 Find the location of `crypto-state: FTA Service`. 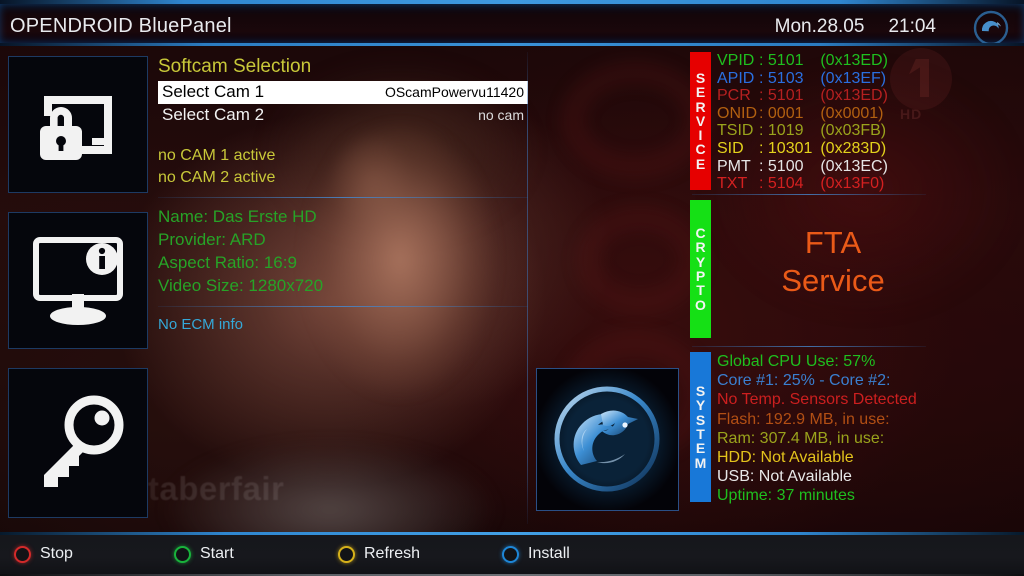

crypto-state: FTA Service is located at coordinates (833, 262).